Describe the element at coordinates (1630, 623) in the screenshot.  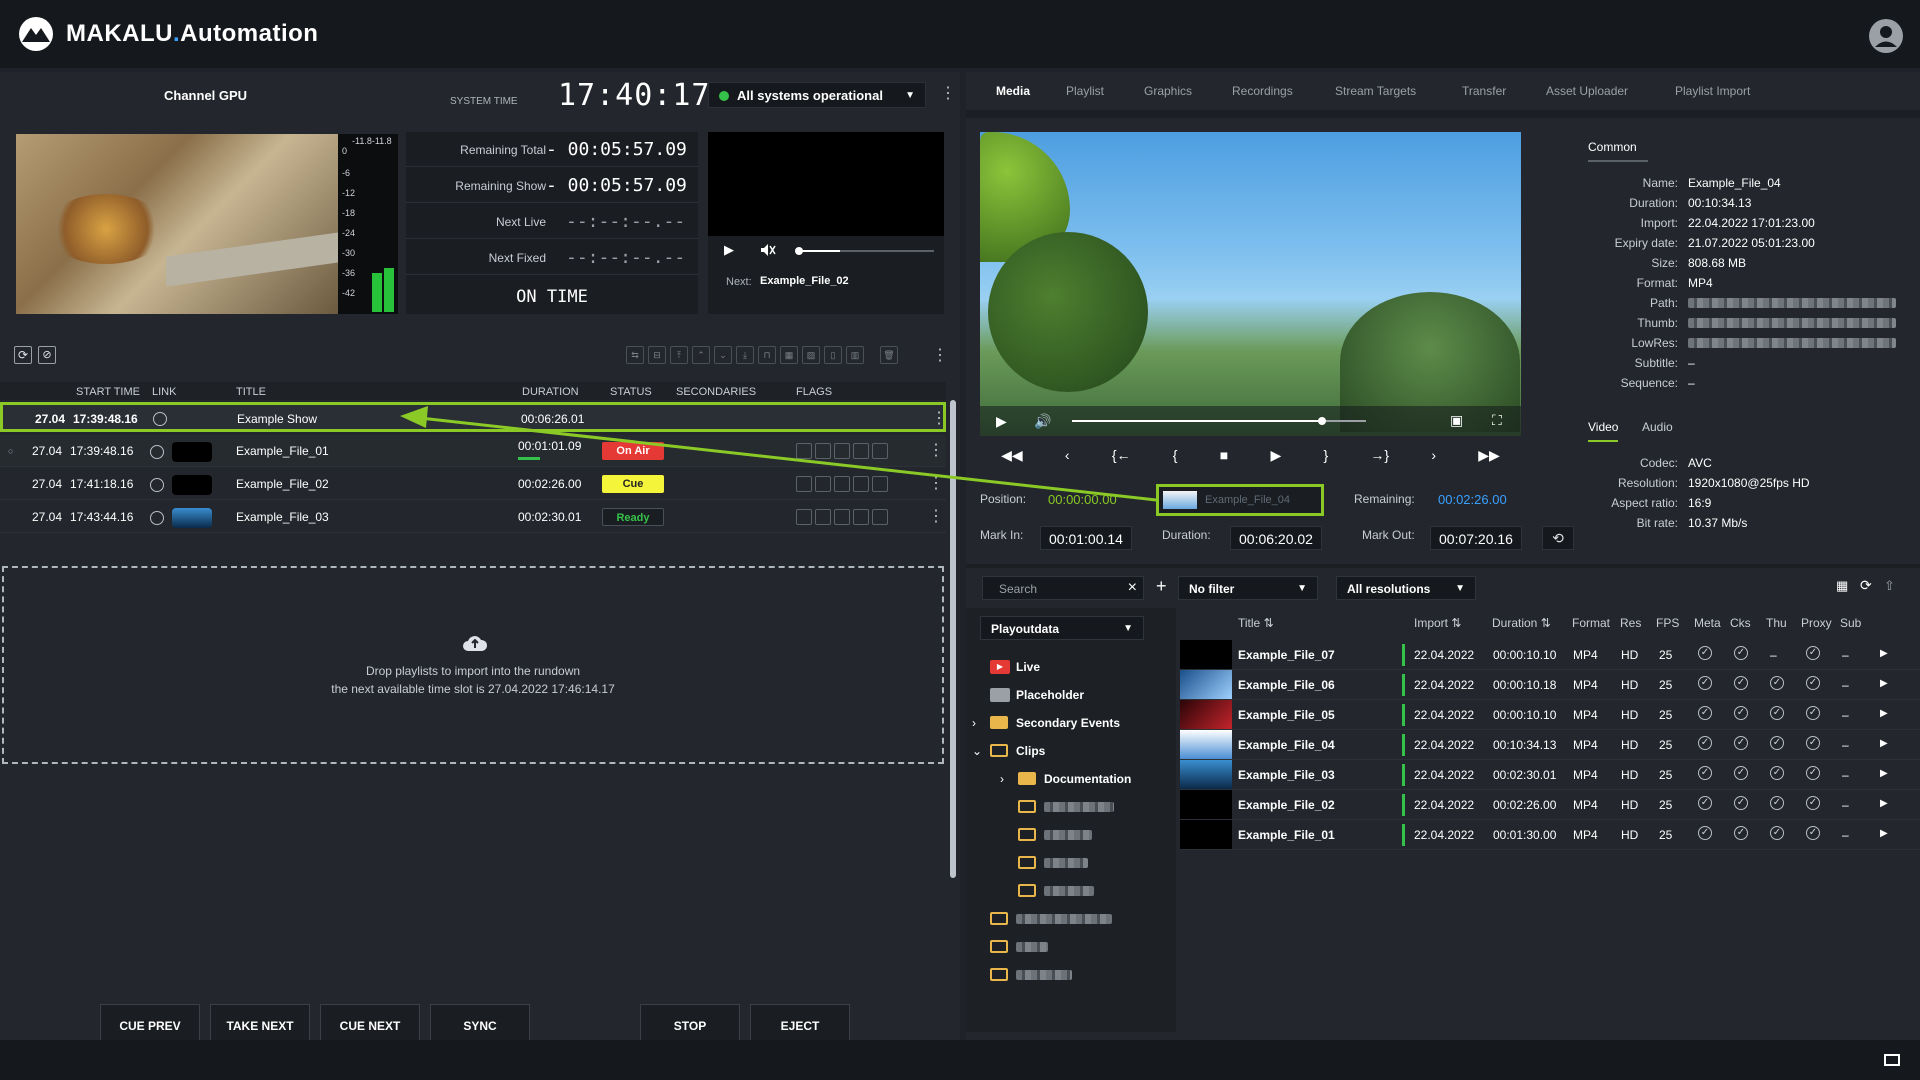
I see `col-res: Res` at that location.